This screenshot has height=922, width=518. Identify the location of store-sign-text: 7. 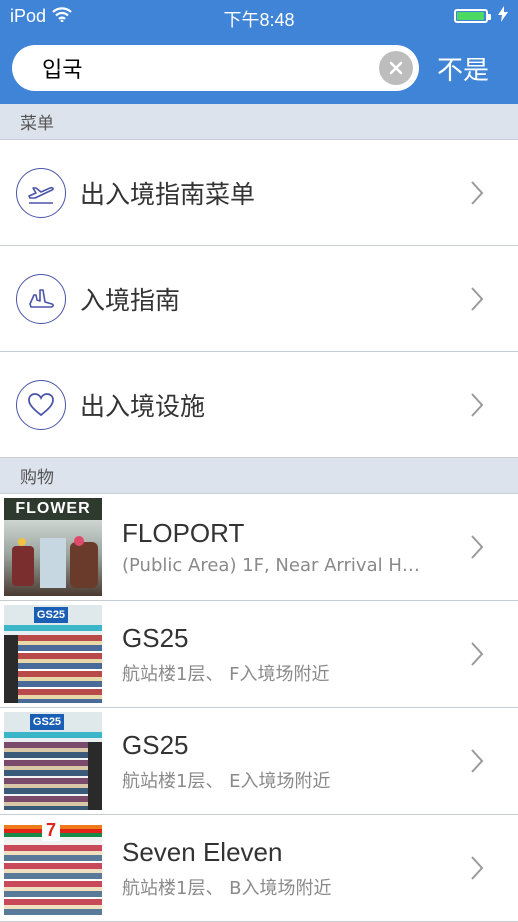
(51, 830).